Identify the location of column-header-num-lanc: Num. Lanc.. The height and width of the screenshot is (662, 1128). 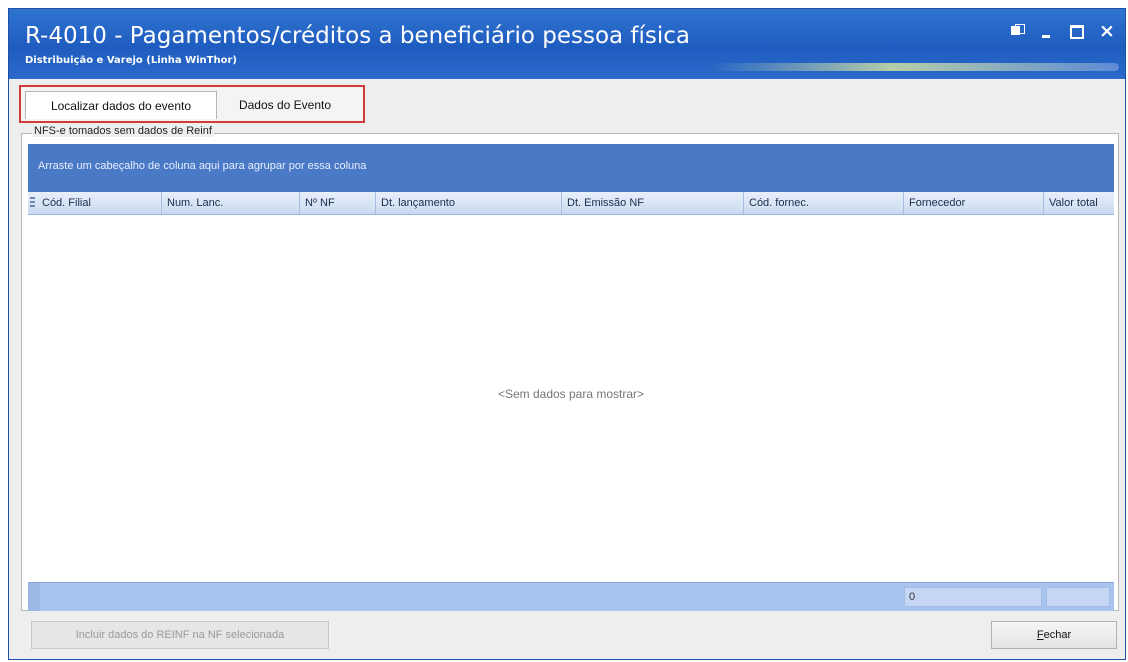
(231, 203).